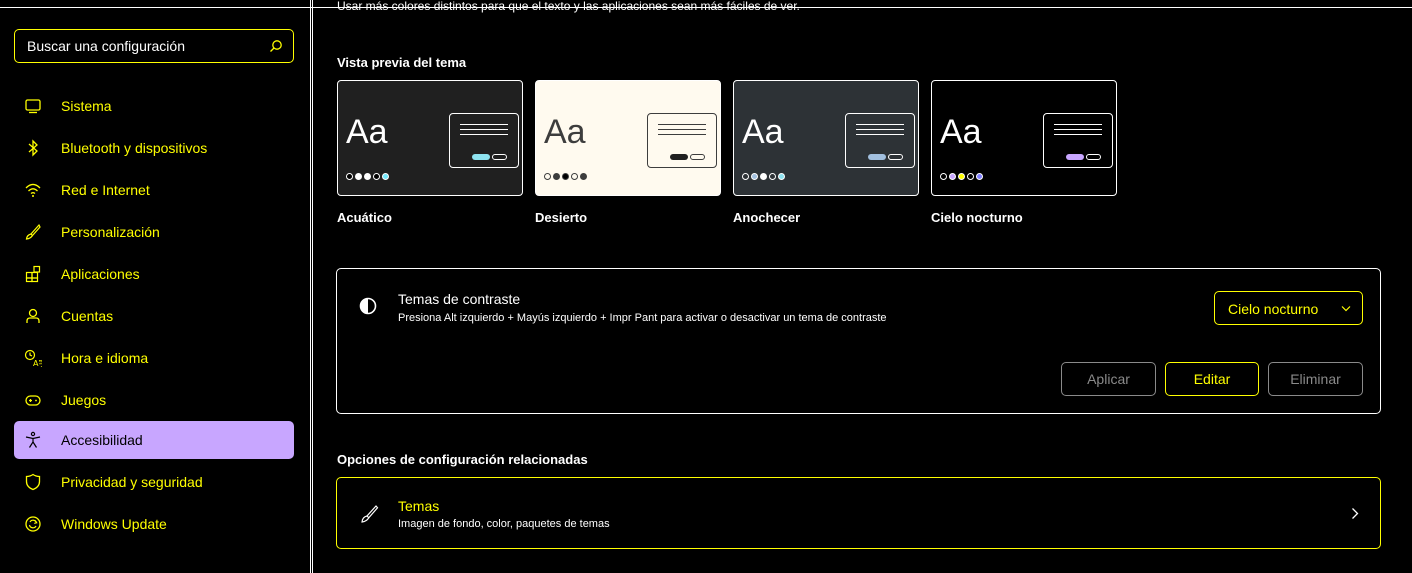 The image size is (1412, 573). What do you see at coordinates (33, 106) in the screenshot?
I see `monitor-icon` at bounding box center [33, 106].